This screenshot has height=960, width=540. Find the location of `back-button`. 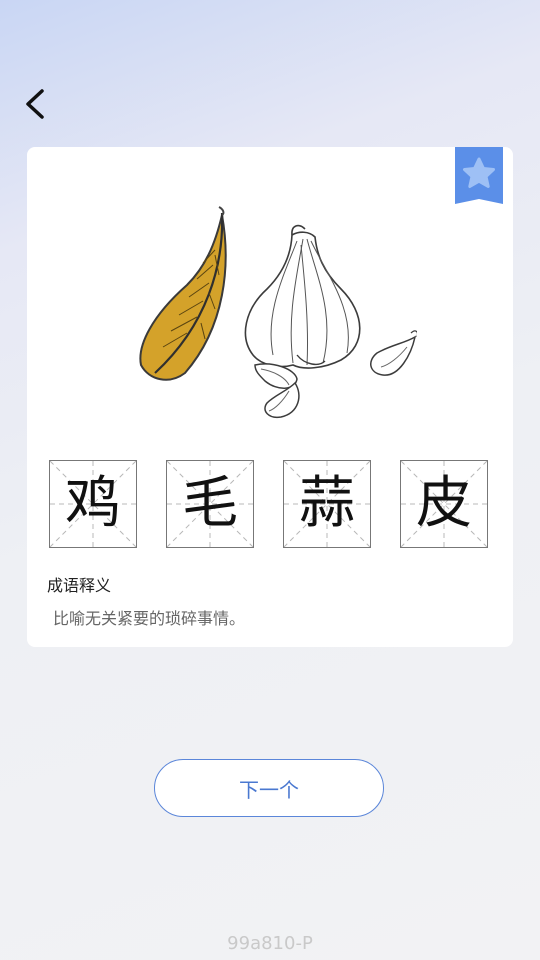

back-button is located at coordinates (40, 104).